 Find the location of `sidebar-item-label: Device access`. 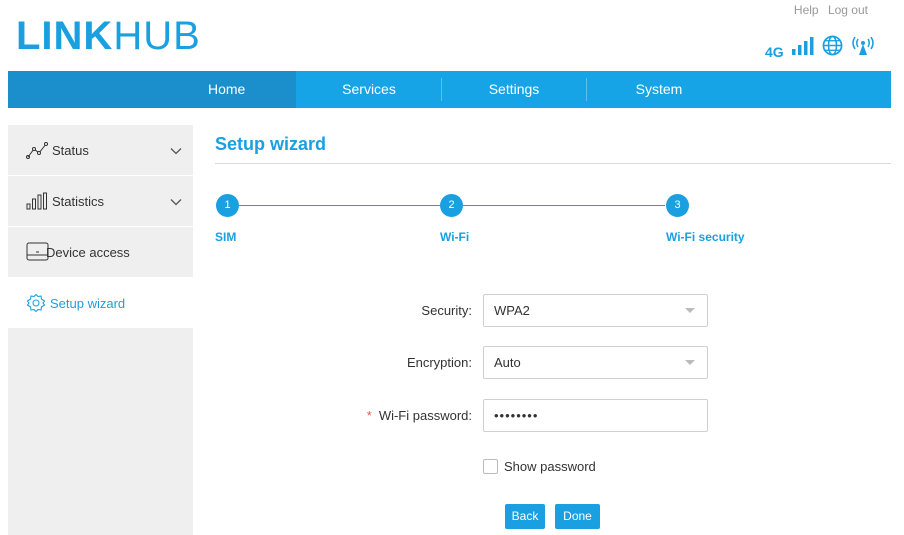

sidebar-item-label: Device access is located at coordinates (88, 252).